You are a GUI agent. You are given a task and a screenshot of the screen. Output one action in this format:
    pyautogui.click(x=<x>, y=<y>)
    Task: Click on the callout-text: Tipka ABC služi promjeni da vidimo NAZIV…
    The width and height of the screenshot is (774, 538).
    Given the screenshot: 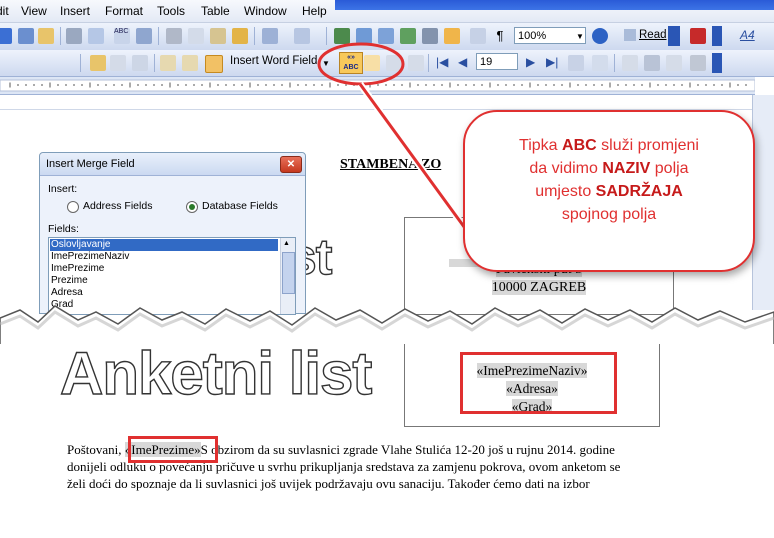 What is the action you would take?
    pyautogui.click(x=609, y=180)
    